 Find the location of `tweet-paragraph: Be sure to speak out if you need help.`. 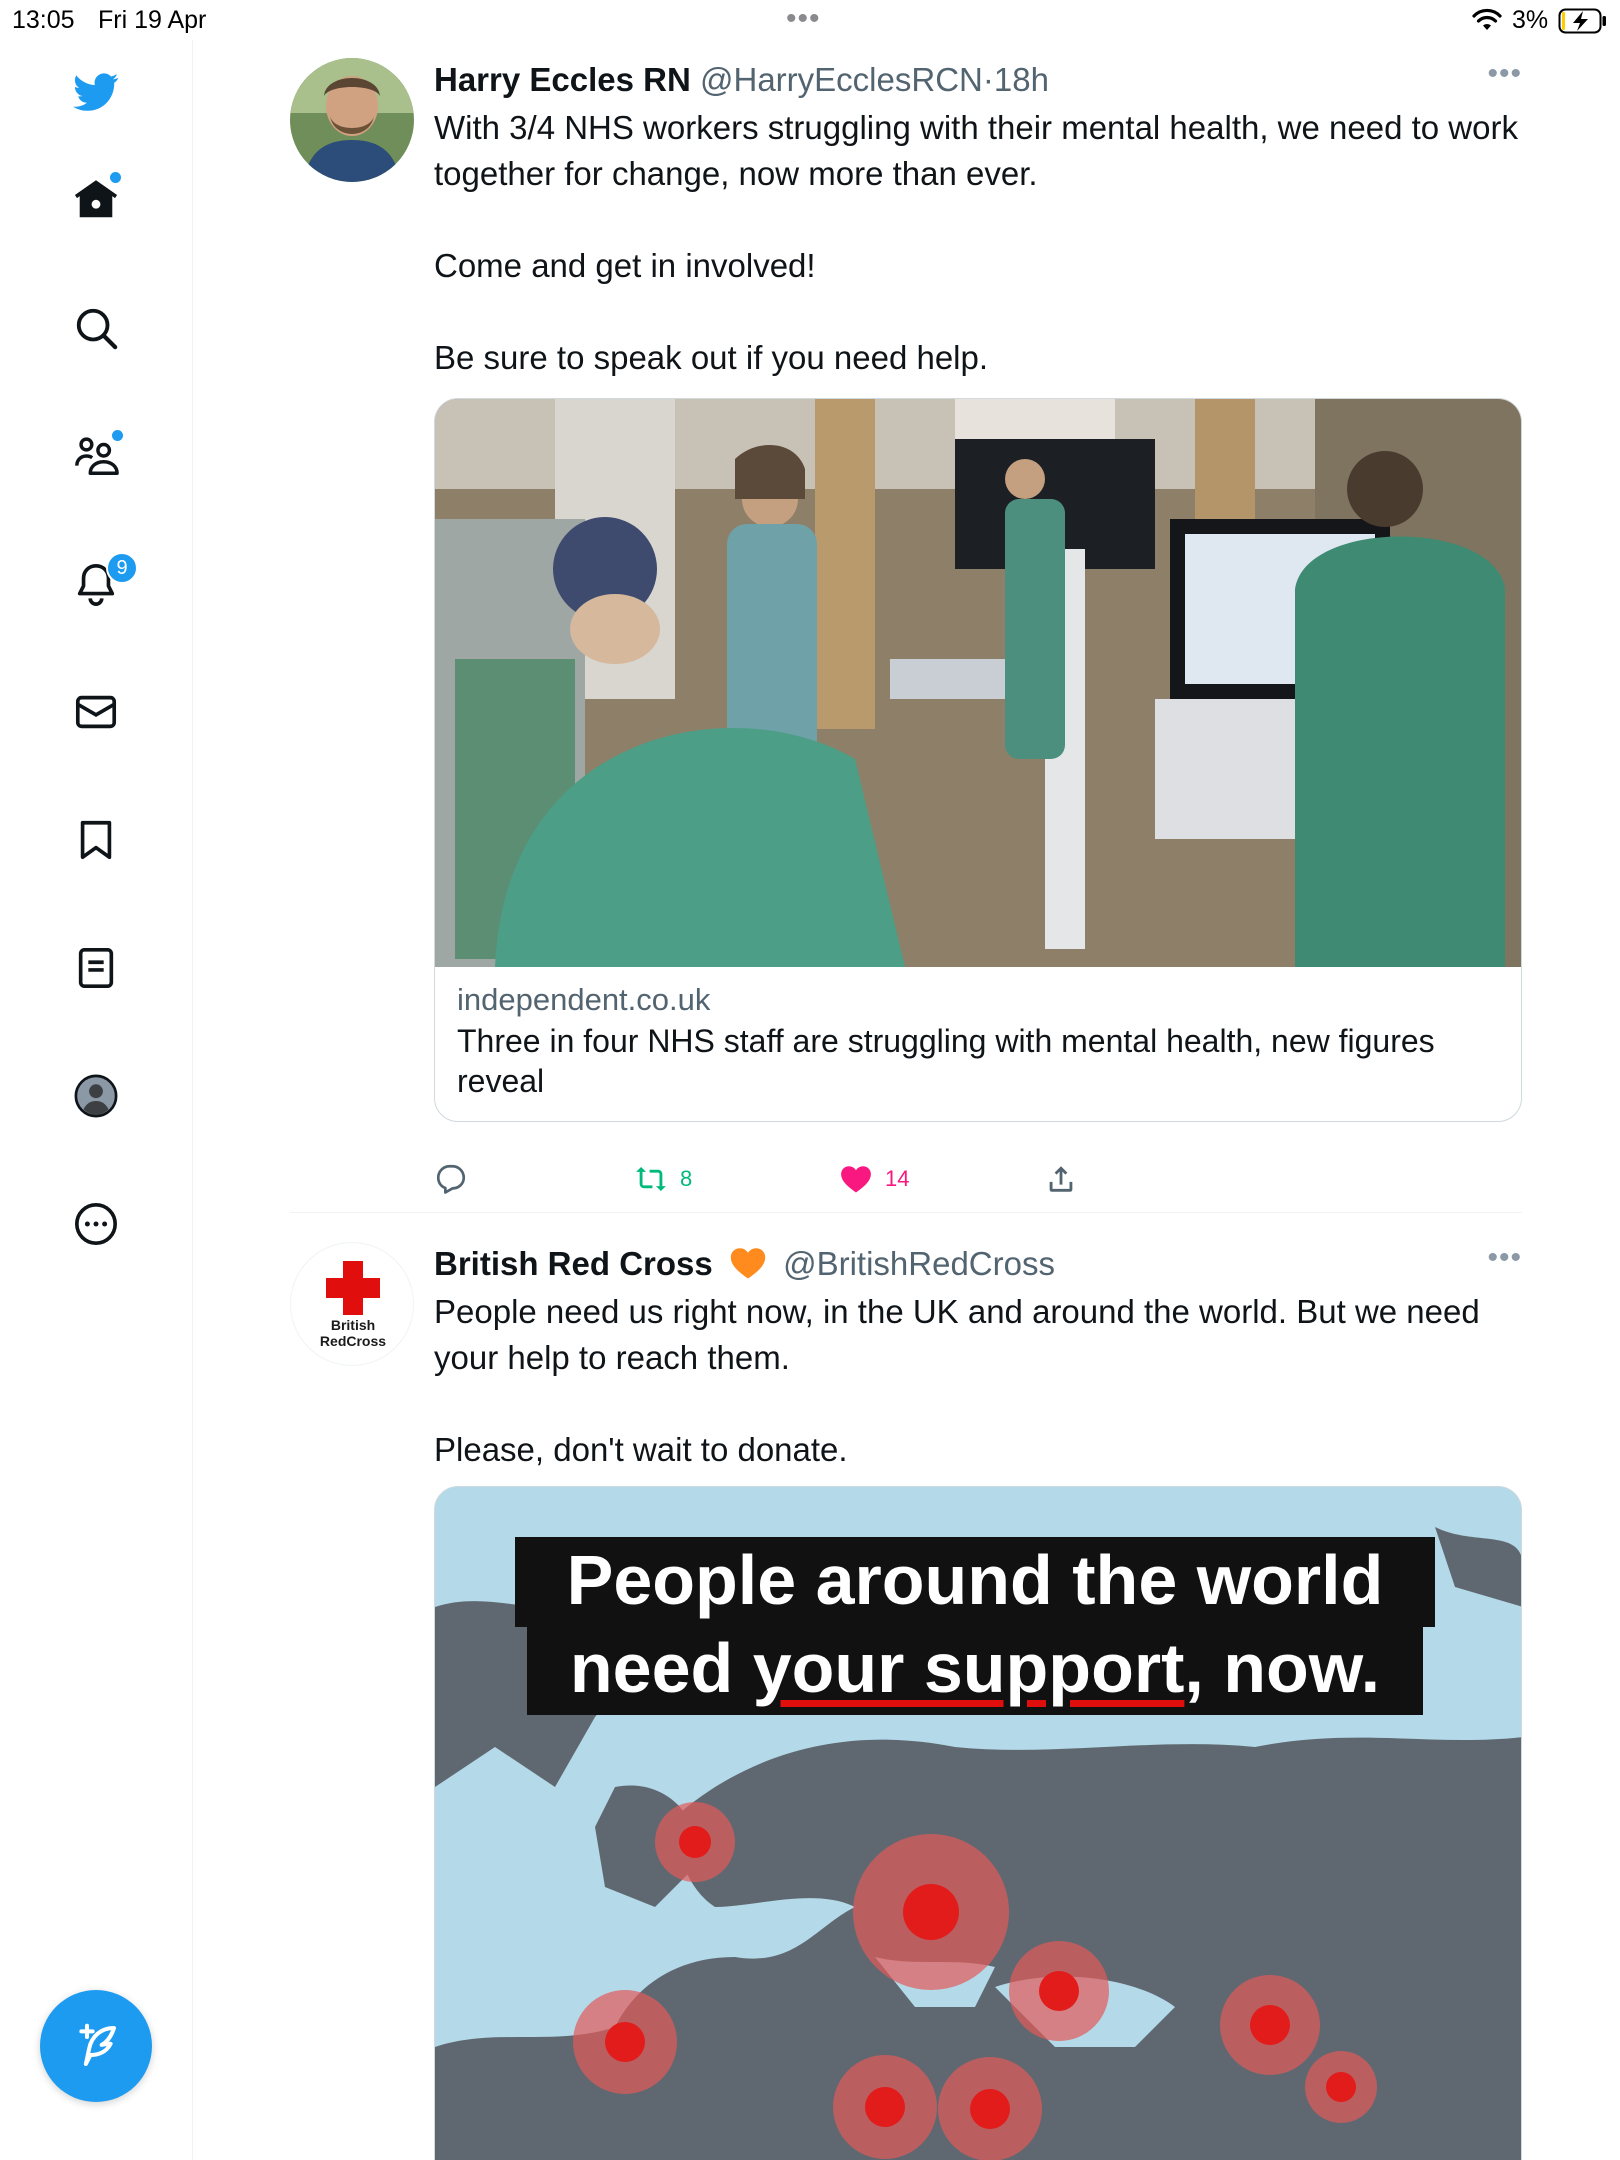

tweet-paragraph: Be sure to speak out if you need help. is located at coordinates (711, 357).